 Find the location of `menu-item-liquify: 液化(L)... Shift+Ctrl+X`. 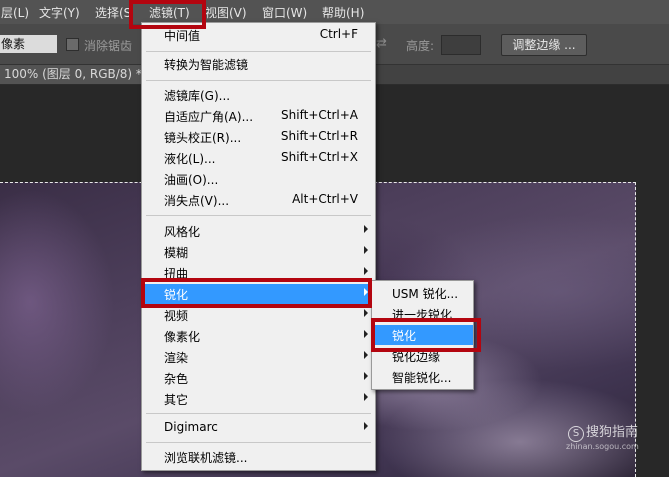

menu-item-liquify: 液化(L)... Shift+Ctrl+X is located at coordinates (258, 158).